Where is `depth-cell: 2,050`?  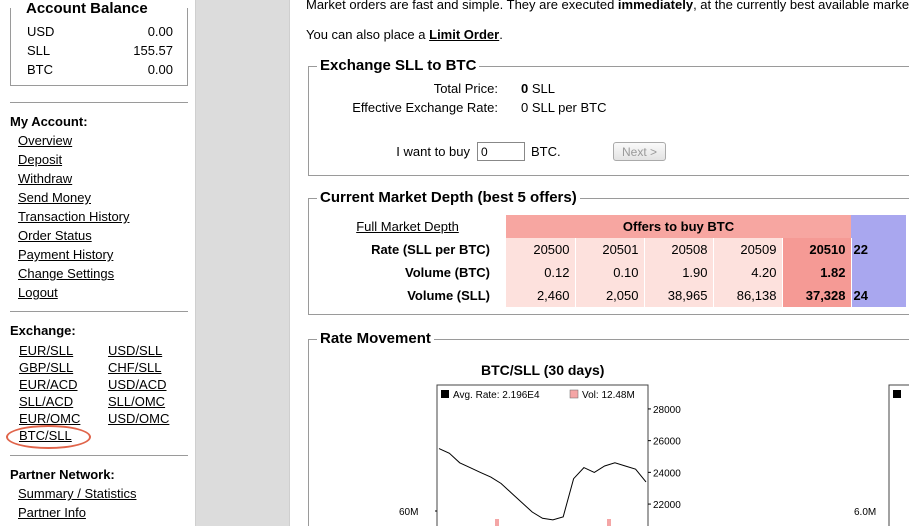
depth-cell: 2,050 is located at coordinates (610, 295).